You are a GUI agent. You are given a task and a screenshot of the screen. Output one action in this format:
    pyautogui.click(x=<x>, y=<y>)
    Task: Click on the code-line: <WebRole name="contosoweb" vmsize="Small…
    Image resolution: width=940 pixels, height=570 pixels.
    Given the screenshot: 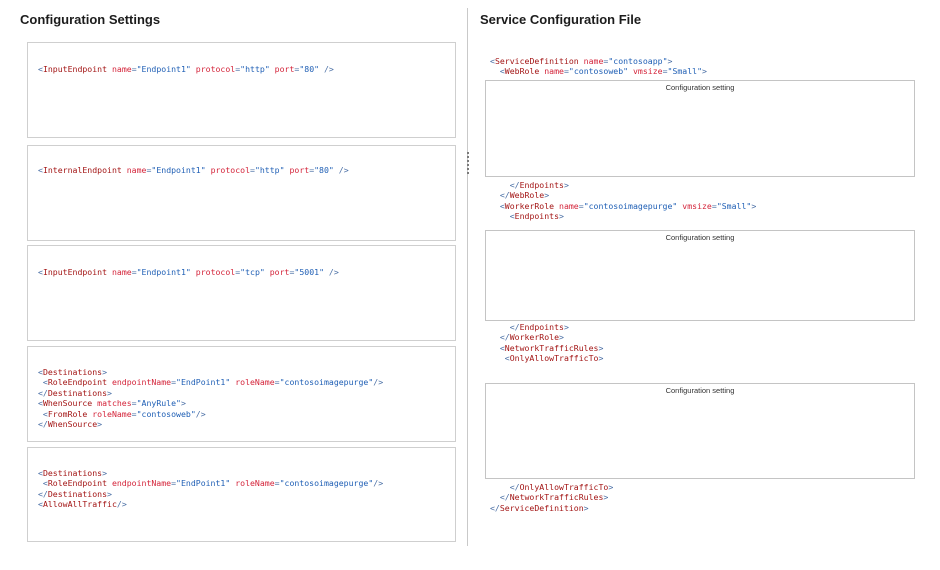 What is the action you would take?
    pyautogui.click(x=598, y=71)
    